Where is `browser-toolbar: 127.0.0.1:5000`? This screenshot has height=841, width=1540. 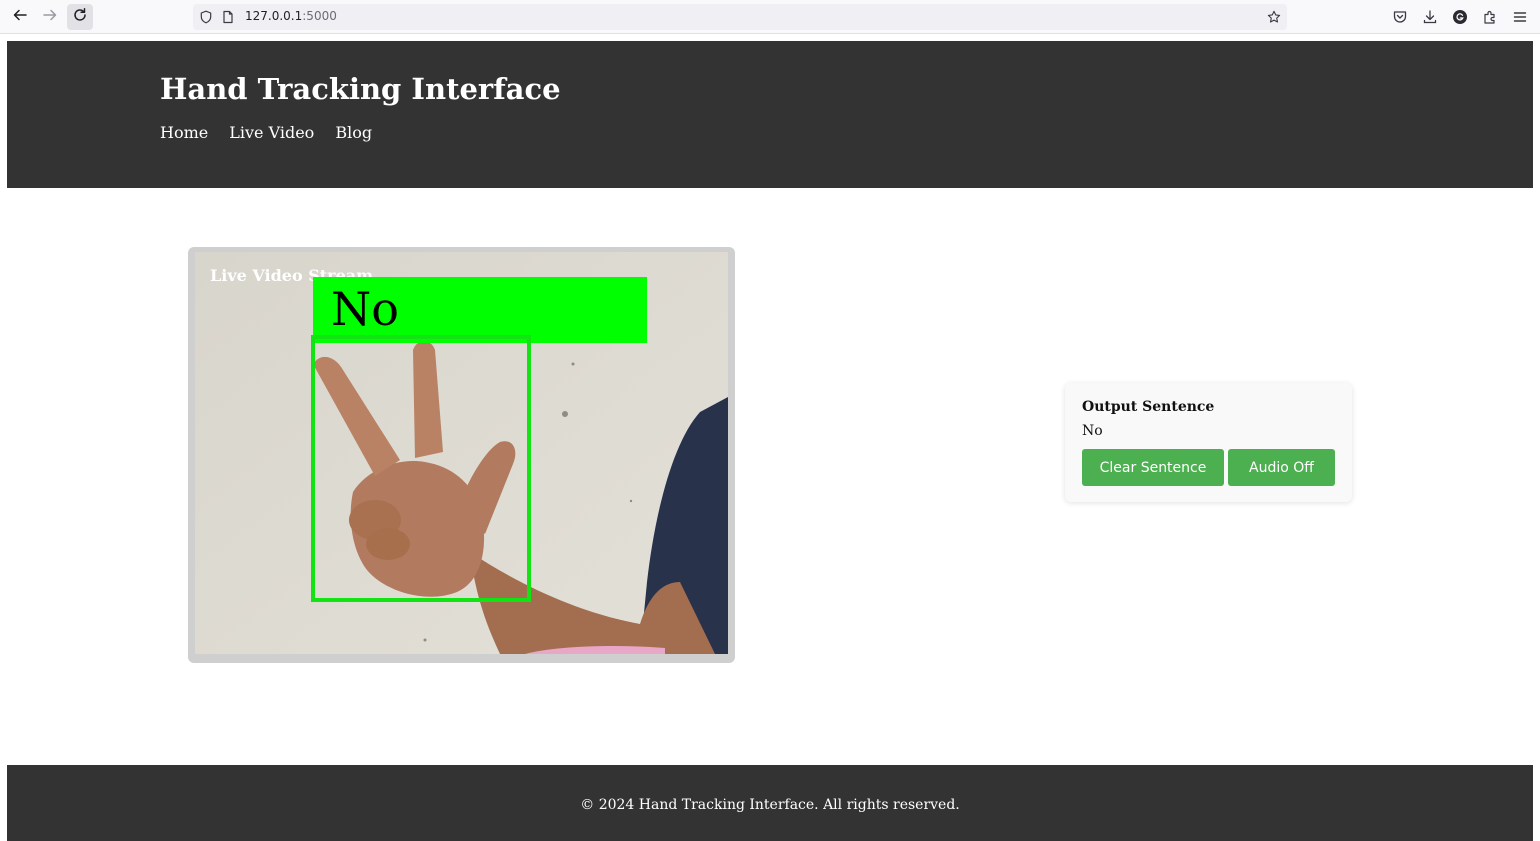
browser-toolbar: 127.0.0.1:5000 is located at coordinates (770, 17).